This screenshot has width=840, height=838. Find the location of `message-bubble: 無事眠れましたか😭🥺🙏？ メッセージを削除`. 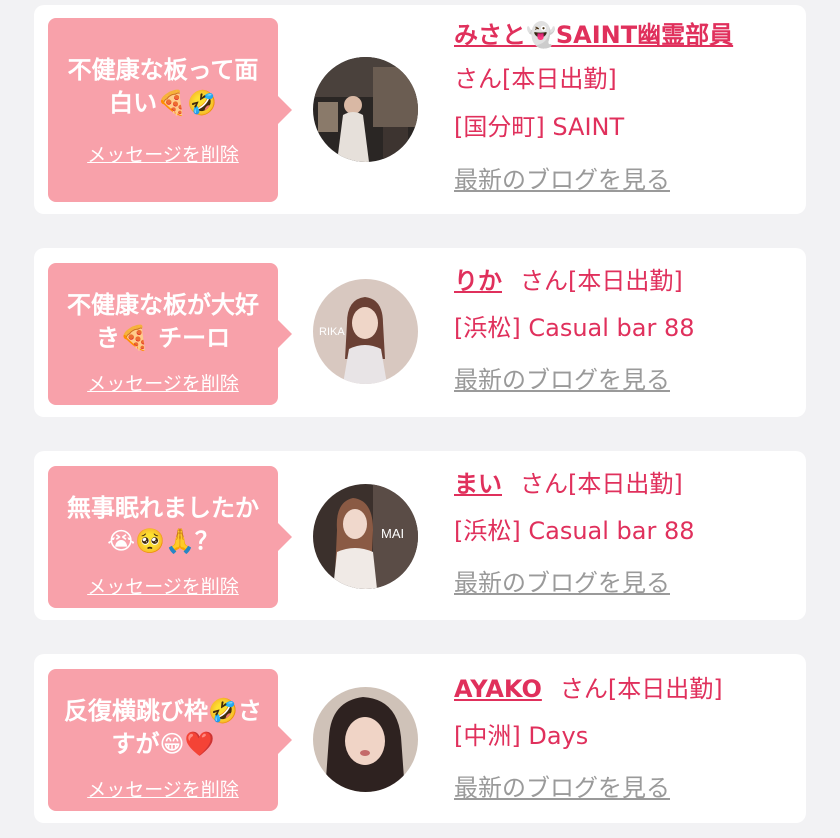

message-bubble: 無事眠れましたか😭🥺🙏？ メッセージを削除 is located at coordinates (170, 537).